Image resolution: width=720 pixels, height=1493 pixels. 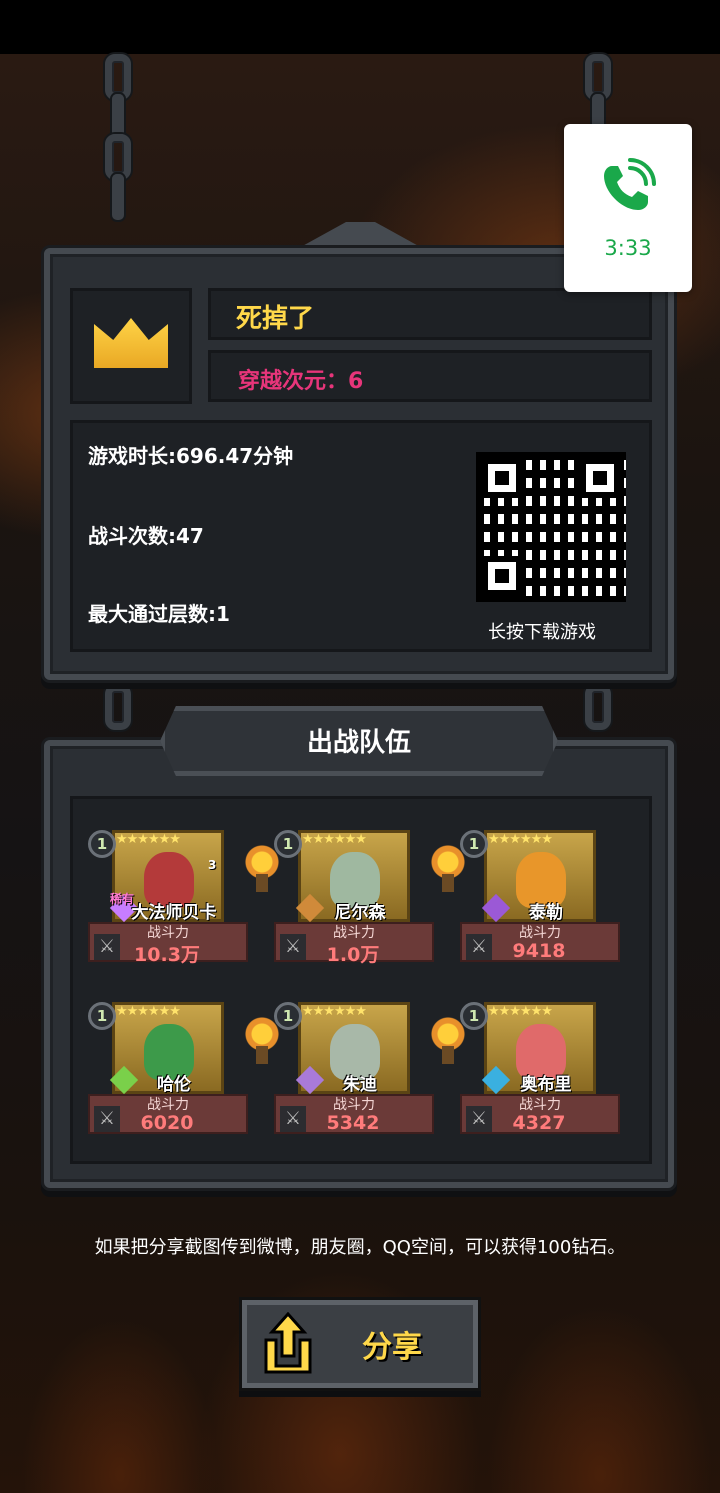 I want to click on hero-name: 哈伦, so click(x=174, y=1085).